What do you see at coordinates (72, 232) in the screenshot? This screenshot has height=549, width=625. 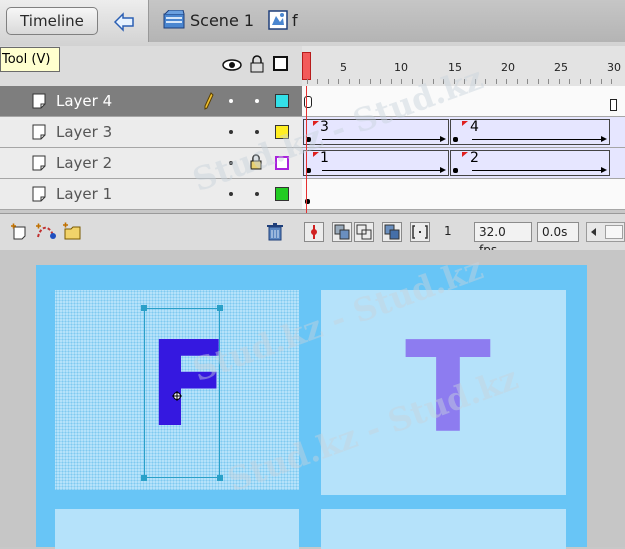 I see `new-folder-icon` at bounding box center [72, 232].